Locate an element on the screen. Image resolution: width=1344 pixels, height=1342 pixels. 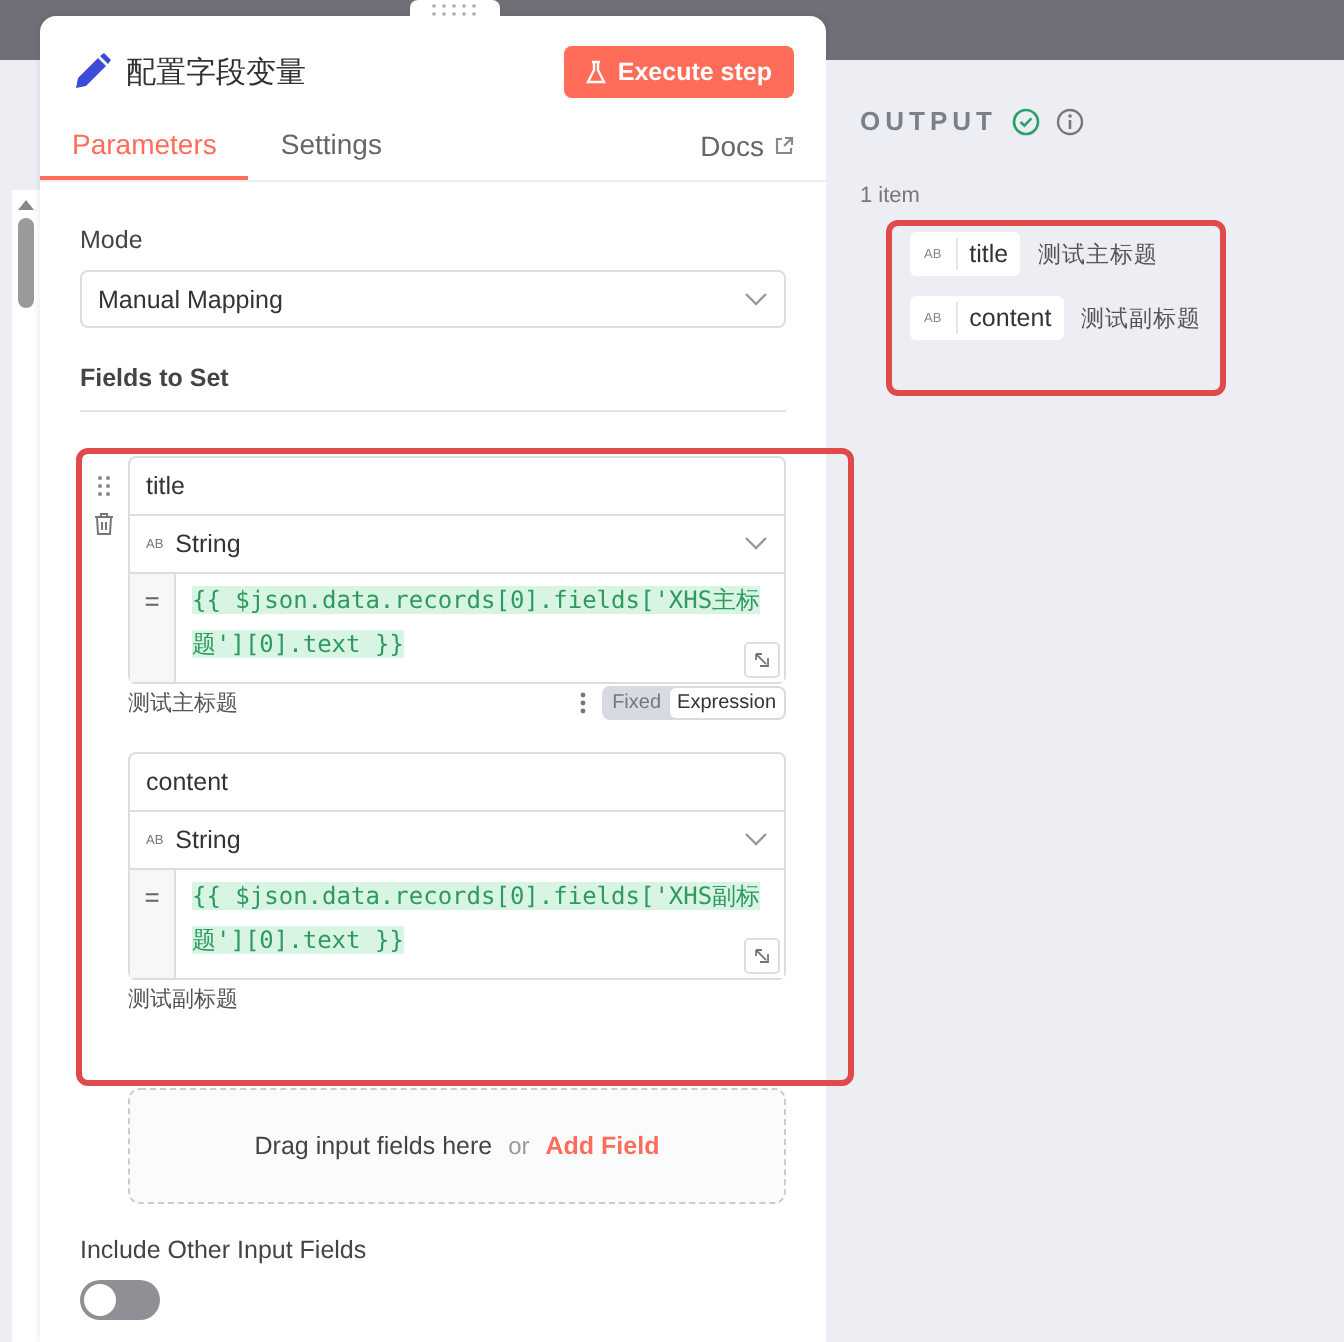
field-label: Mode is located at coordinates (112, 240).